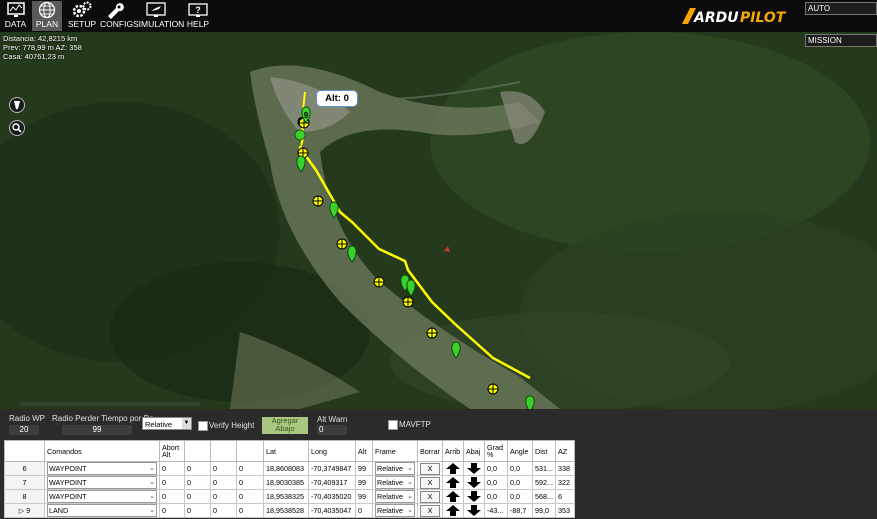  I want to click on zoom-tool-icon, so click(17, 128).